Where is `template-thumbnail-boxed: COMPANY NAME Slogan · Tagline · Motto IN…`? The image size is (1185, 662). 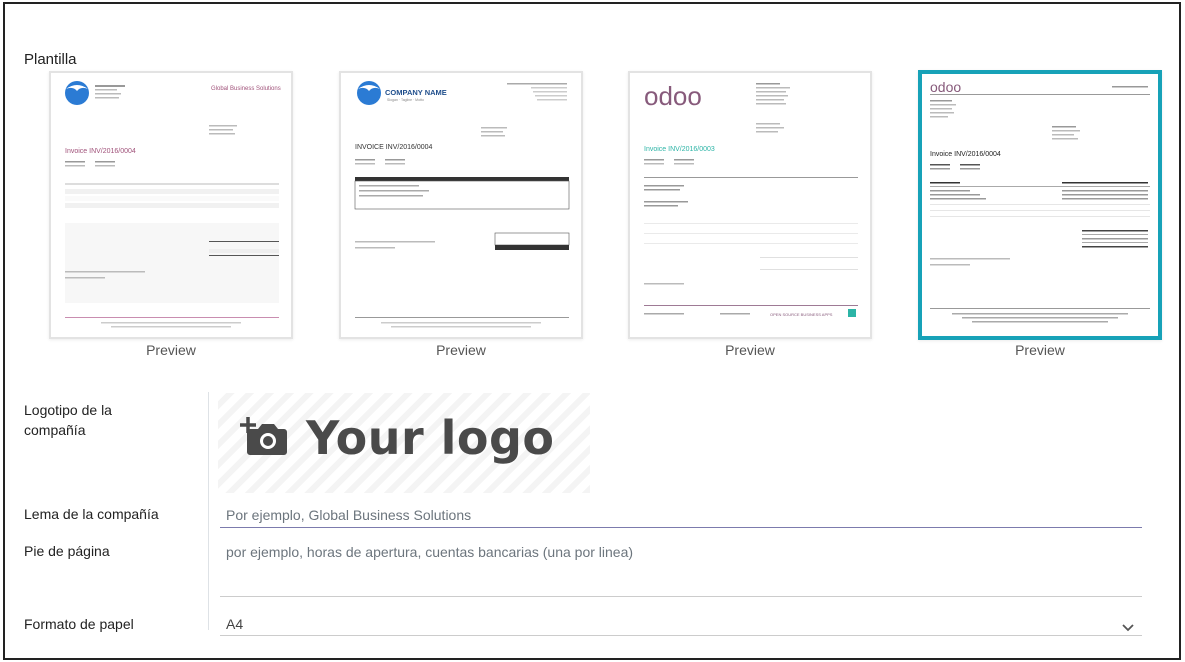
template-thumbnail-boxed: COMPANY NAME Slogan · Tagline · Motto IN… is located at coordinates (461, 205).